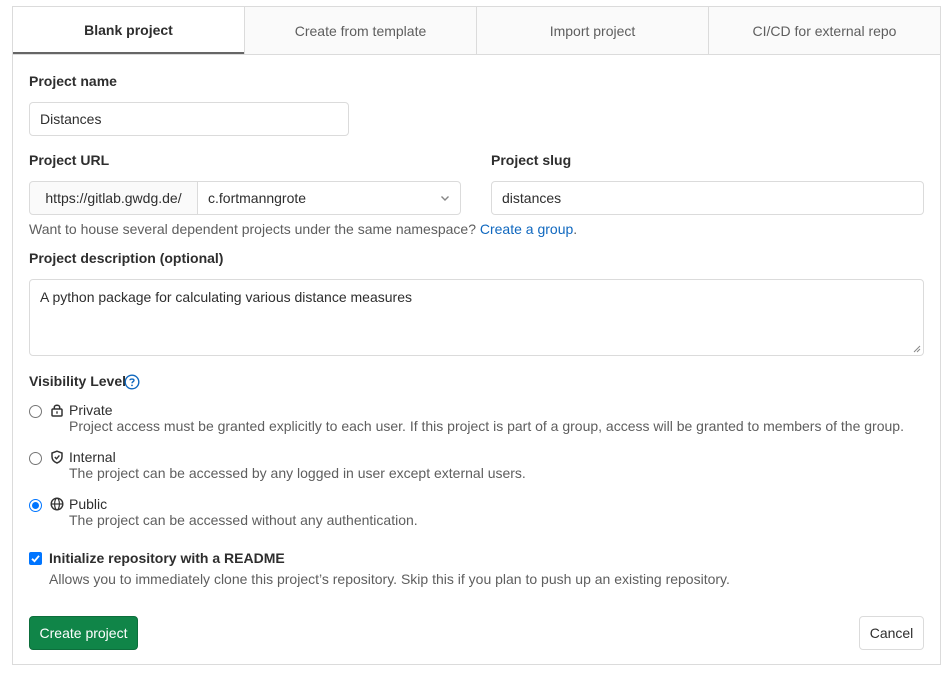 The width and height of the screenshot is (950, 679). Describe the element at coordinates (257, 198) in the screenshot. I see `namespace-value: c.fortmanngrote` at that location.